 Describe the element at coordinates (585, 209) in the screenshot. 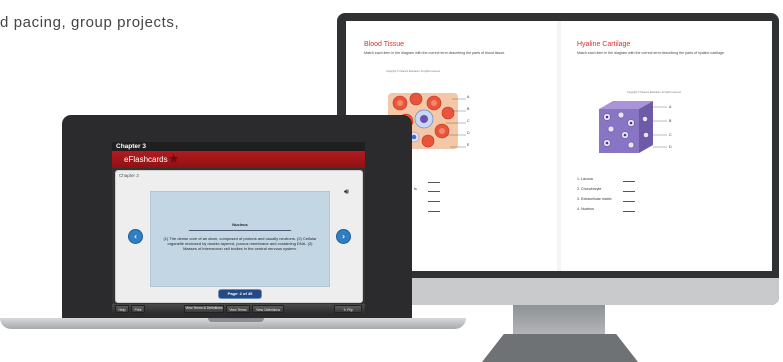

I see `worksheet-term: 4. Nucleus` at that location.